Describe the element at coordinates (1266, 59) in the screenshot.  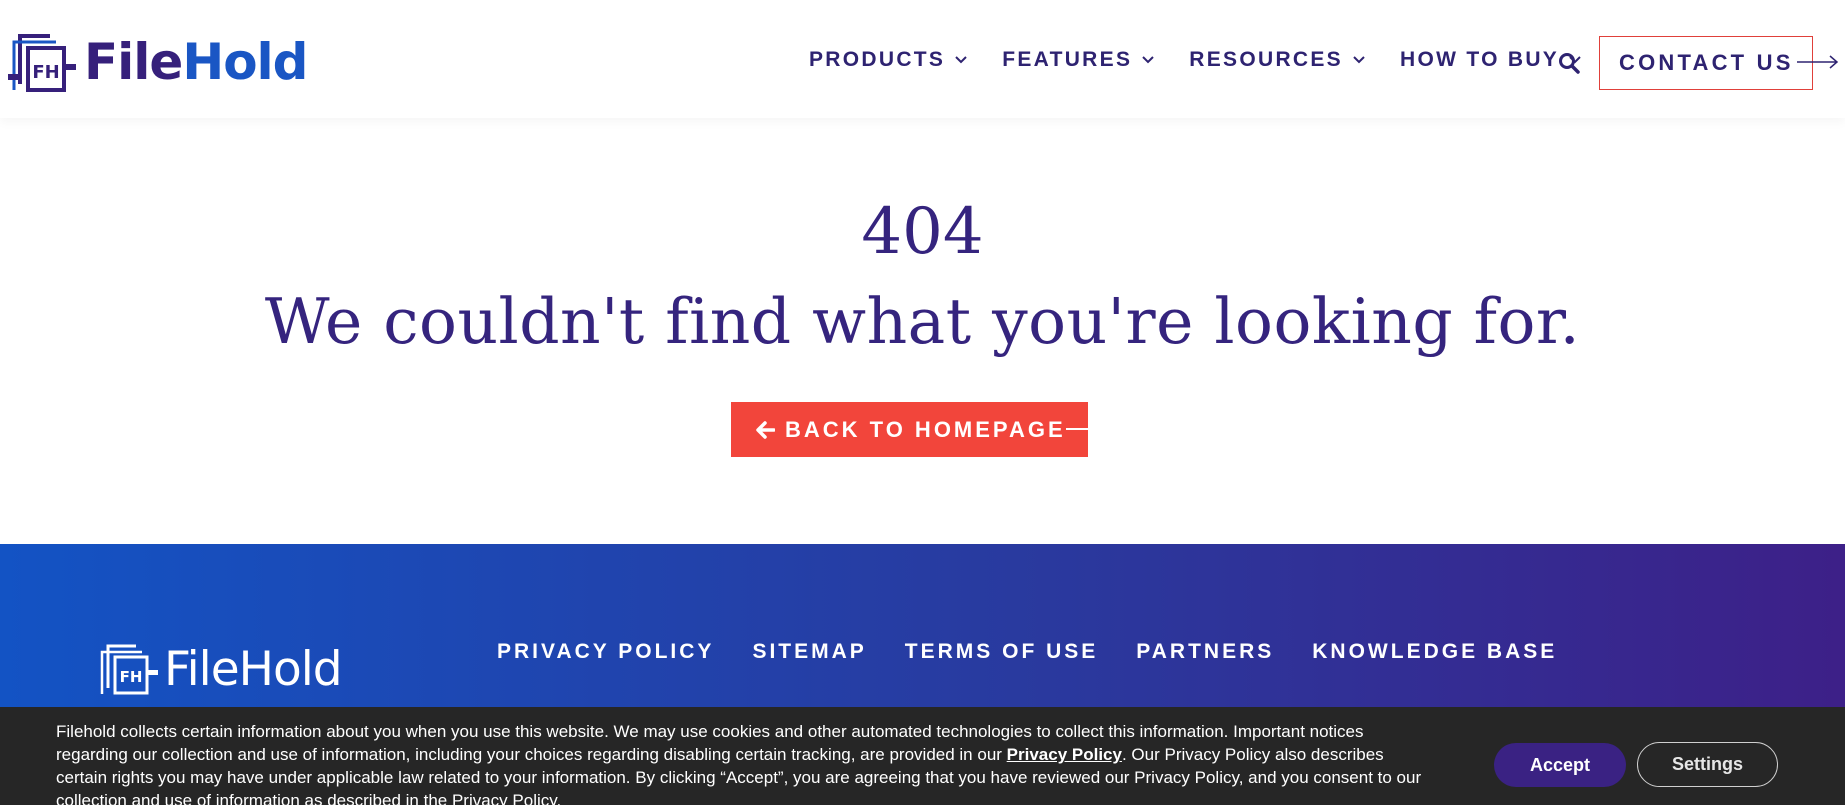
I see `nav-resources-label: RESOURCES` at that location.